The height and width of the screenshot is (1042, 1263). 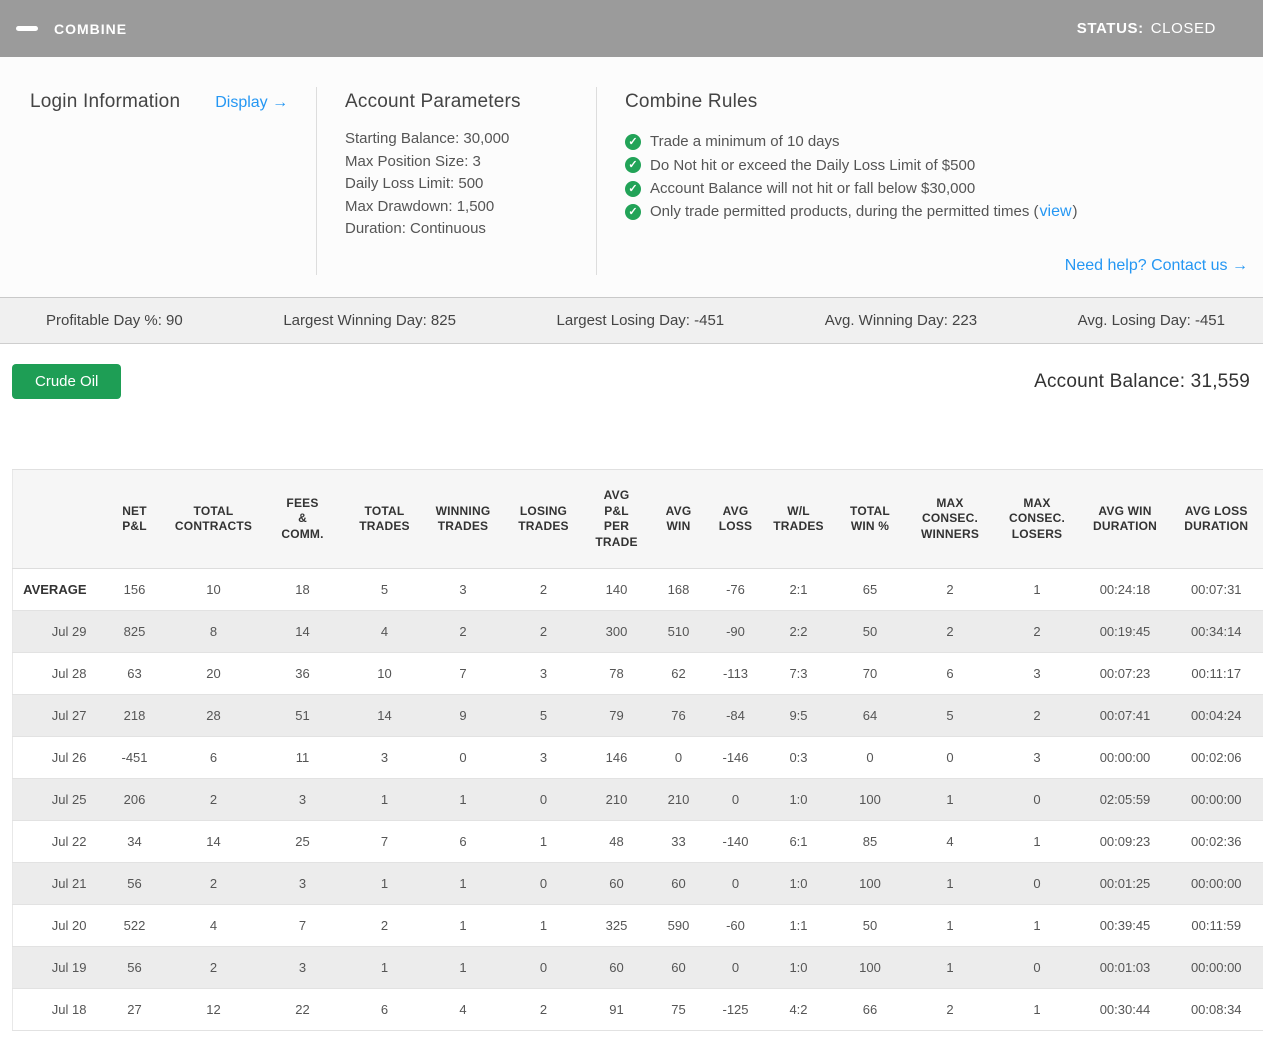 I want to click on cell: 10, so click(x=384, y=673).